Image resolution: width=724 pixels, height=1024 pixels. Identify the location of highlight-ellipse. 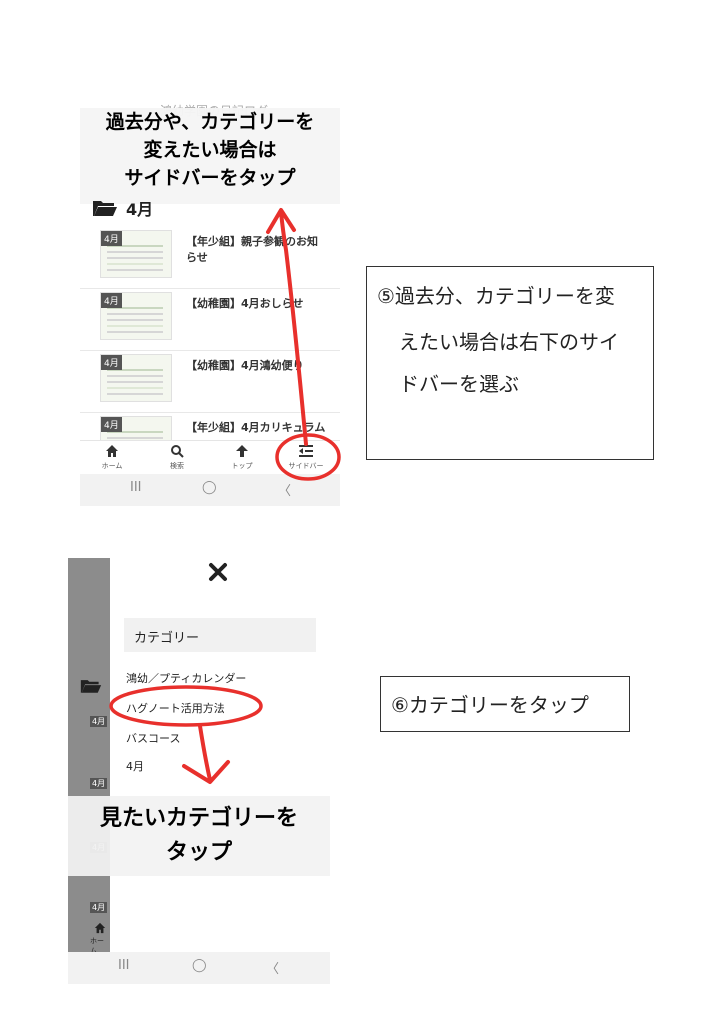
(186, 706).